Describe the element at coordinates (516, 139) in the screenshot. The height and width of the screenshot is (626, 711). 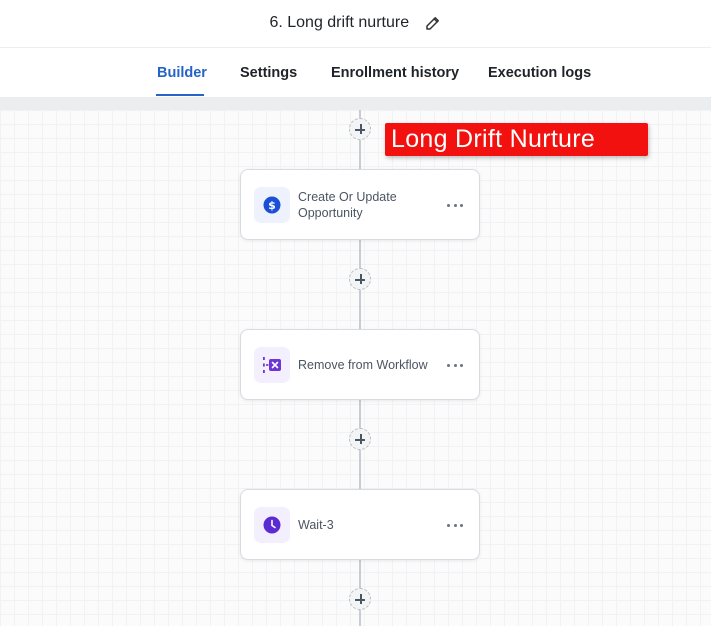
I see `overlay-banner: Long Drift Nurture` at that location.